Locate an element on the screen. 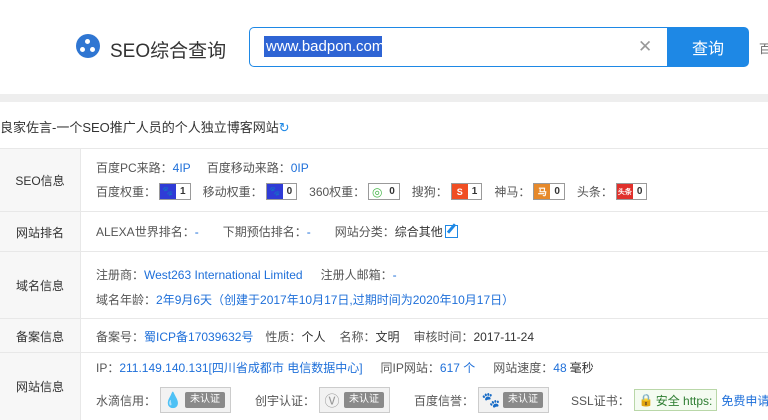 This screenshot has width=768, height=420. water-drop-icon: 💧 is located at coordinates (173, 400).